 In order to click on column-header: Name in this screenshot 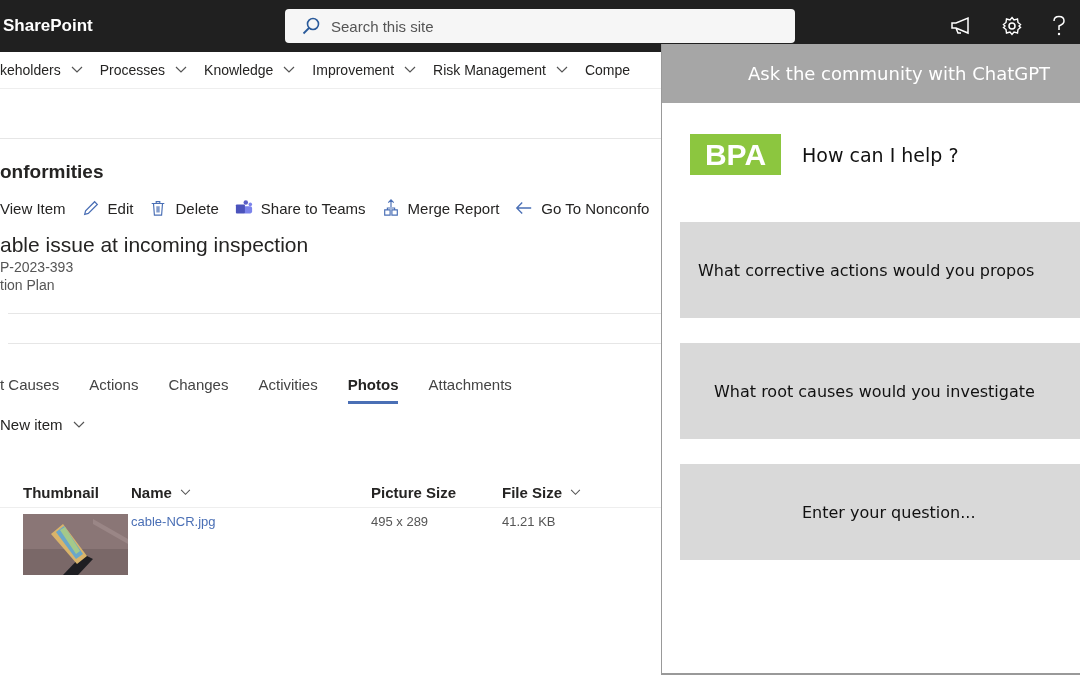, I will do `click(151, 492)`.